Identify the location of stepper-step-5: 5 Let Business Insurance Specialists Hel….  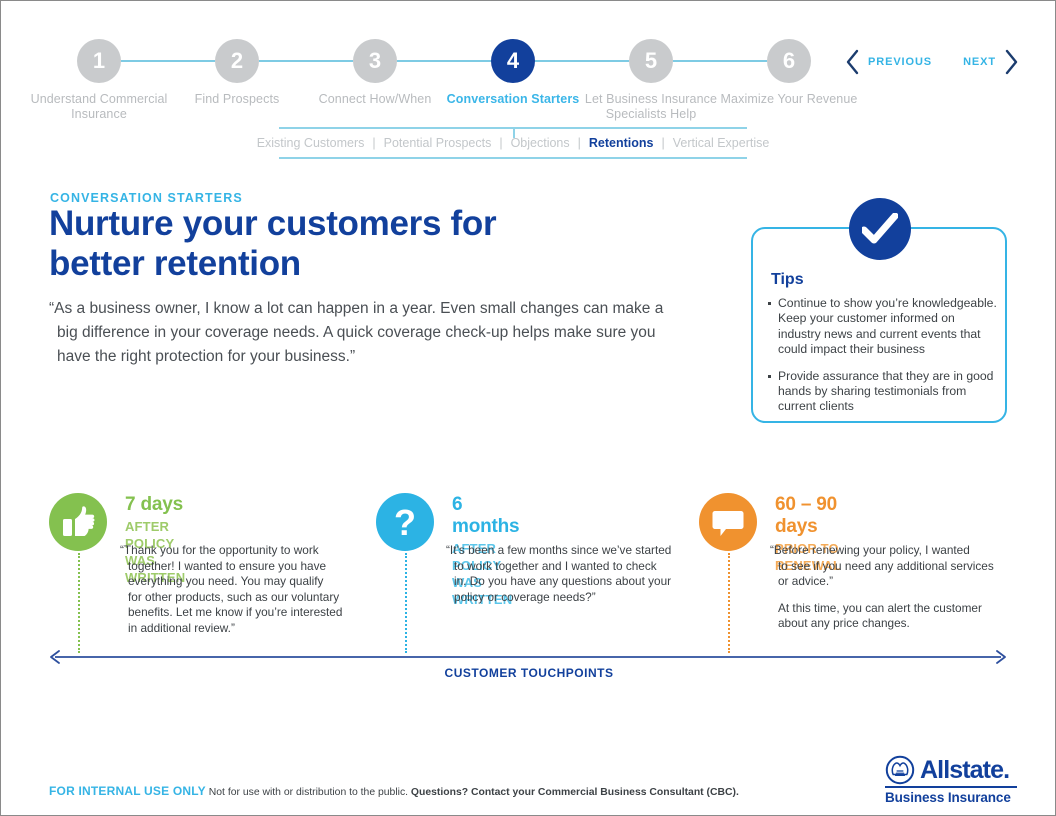
(651, 80).